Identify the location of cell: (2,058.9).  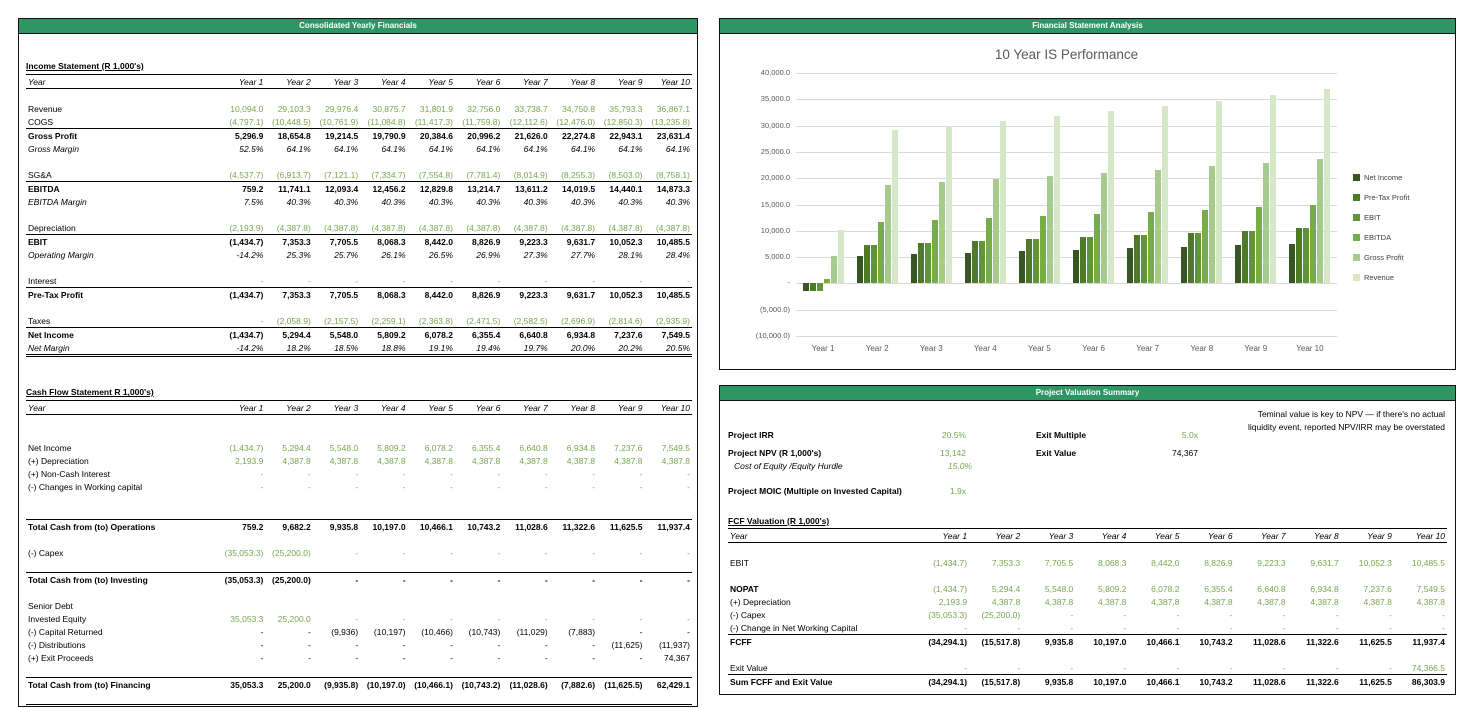
(288, 321).